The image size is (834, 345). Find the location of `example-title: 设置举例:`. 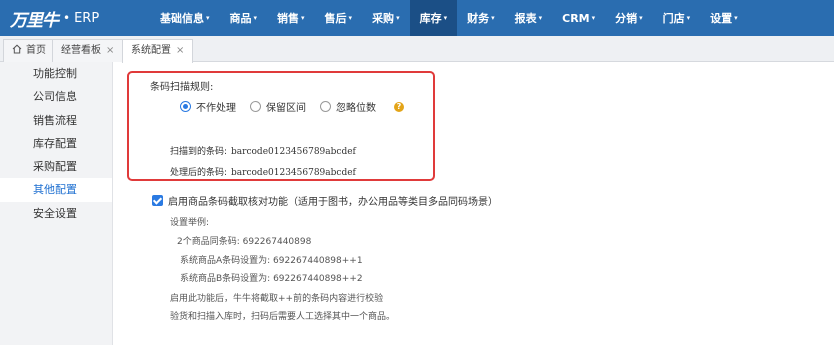

example-title: 设置举例: is located at coordinates (190, 223).